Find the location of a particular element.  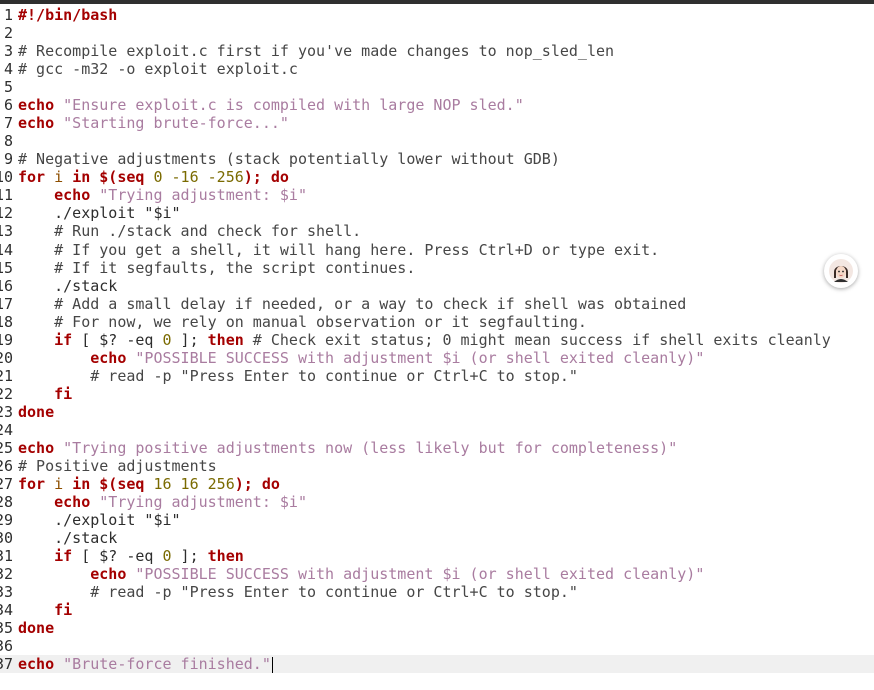

code-line: 23 done is located at coordinates (437, 412).